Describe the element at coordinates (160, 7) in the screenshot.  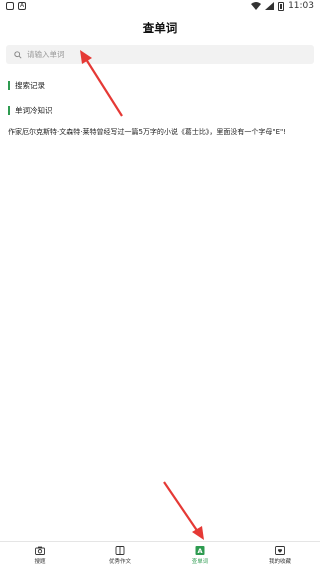
I see `status-bar: A 11:03` at that location.